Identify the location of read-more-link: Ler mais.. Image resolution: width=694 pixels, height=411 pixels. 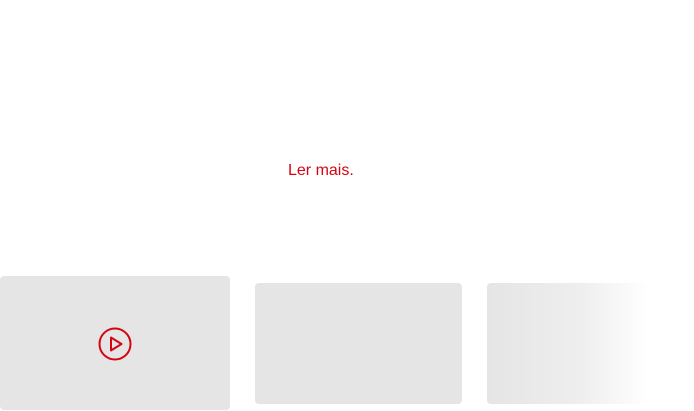
(321, 171).